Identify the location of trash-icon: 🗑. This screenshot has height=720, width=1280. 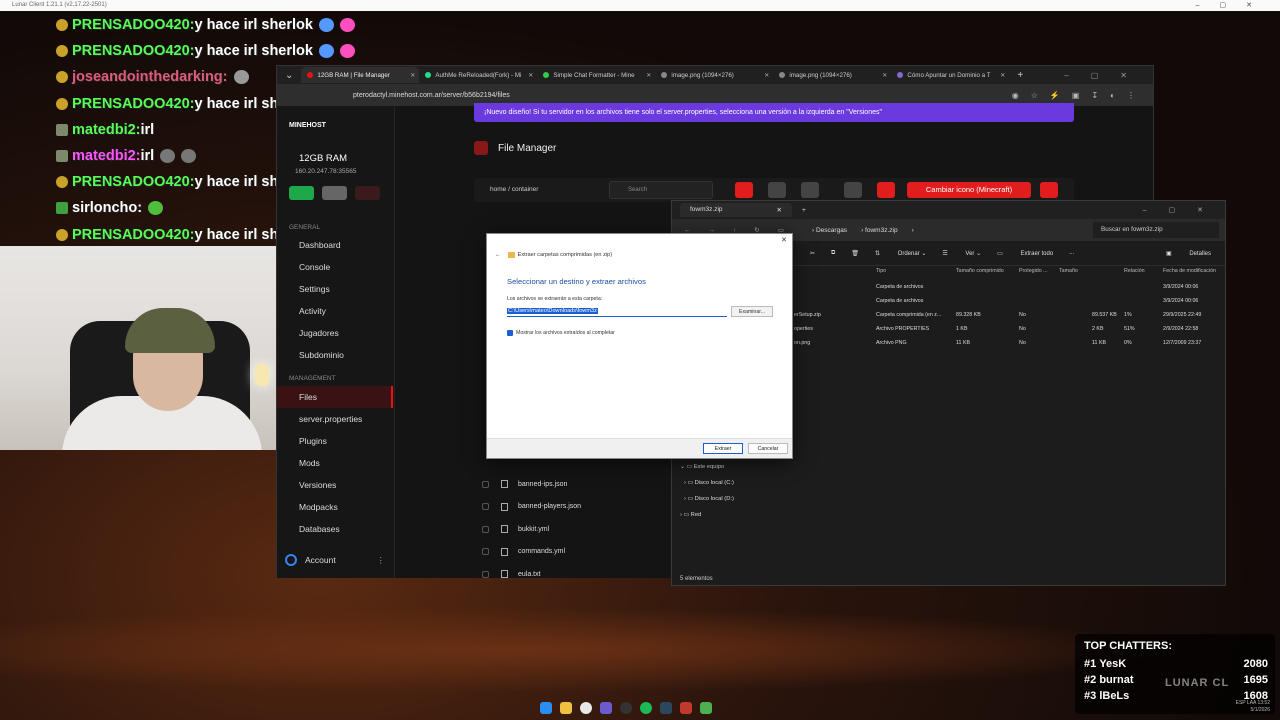
(855, 253).